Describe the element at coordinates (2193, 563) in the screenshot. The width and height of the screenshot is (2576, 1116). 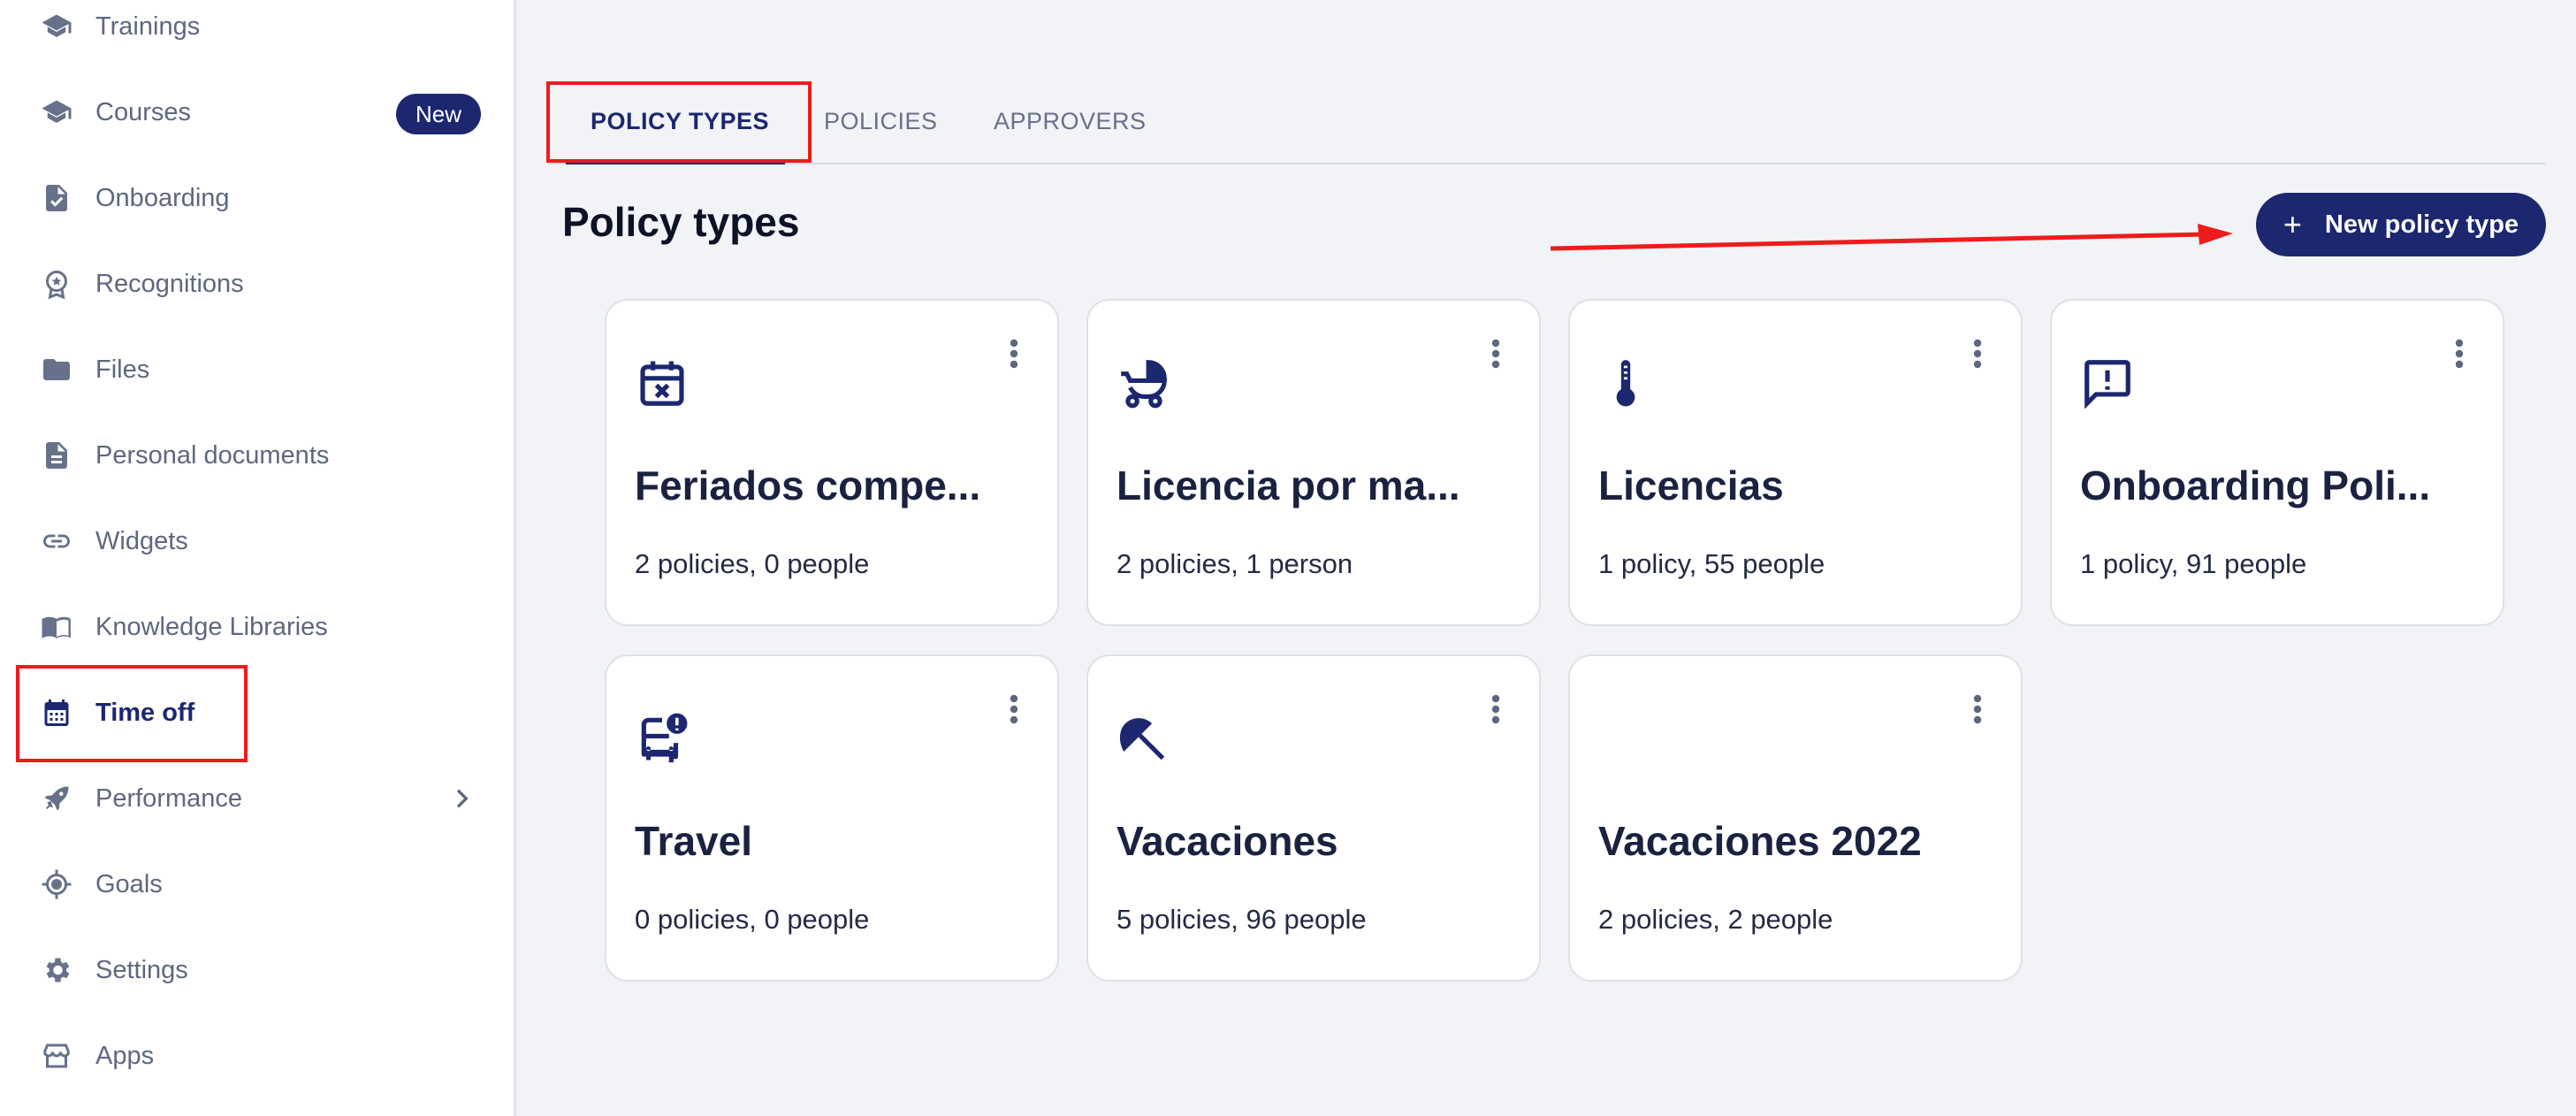
I see `card-subtitle: 1 policy, 91 people` at that location.